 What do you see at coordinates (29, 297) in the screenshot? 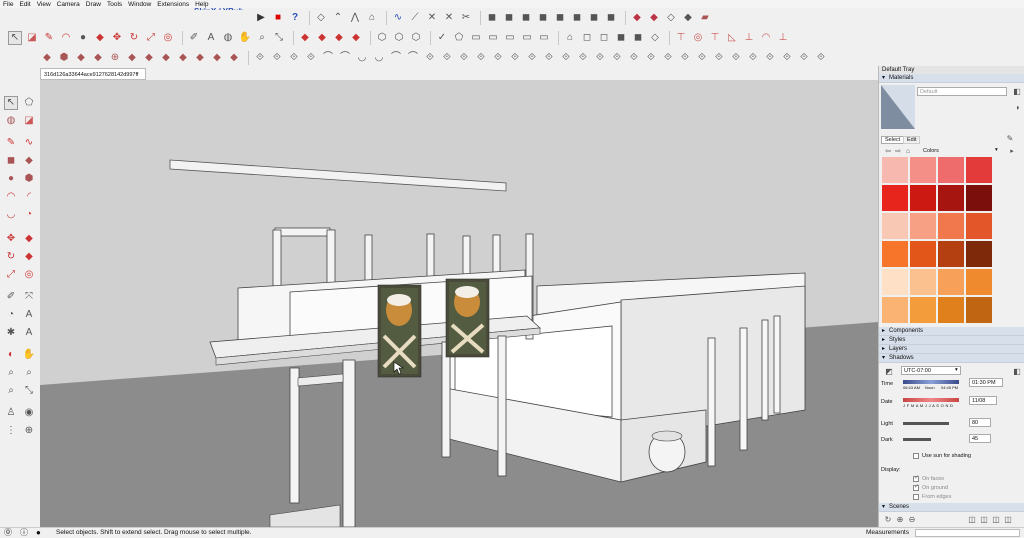
I see `left-dimension-icon: ⤧` at bounding box center [29, 297].